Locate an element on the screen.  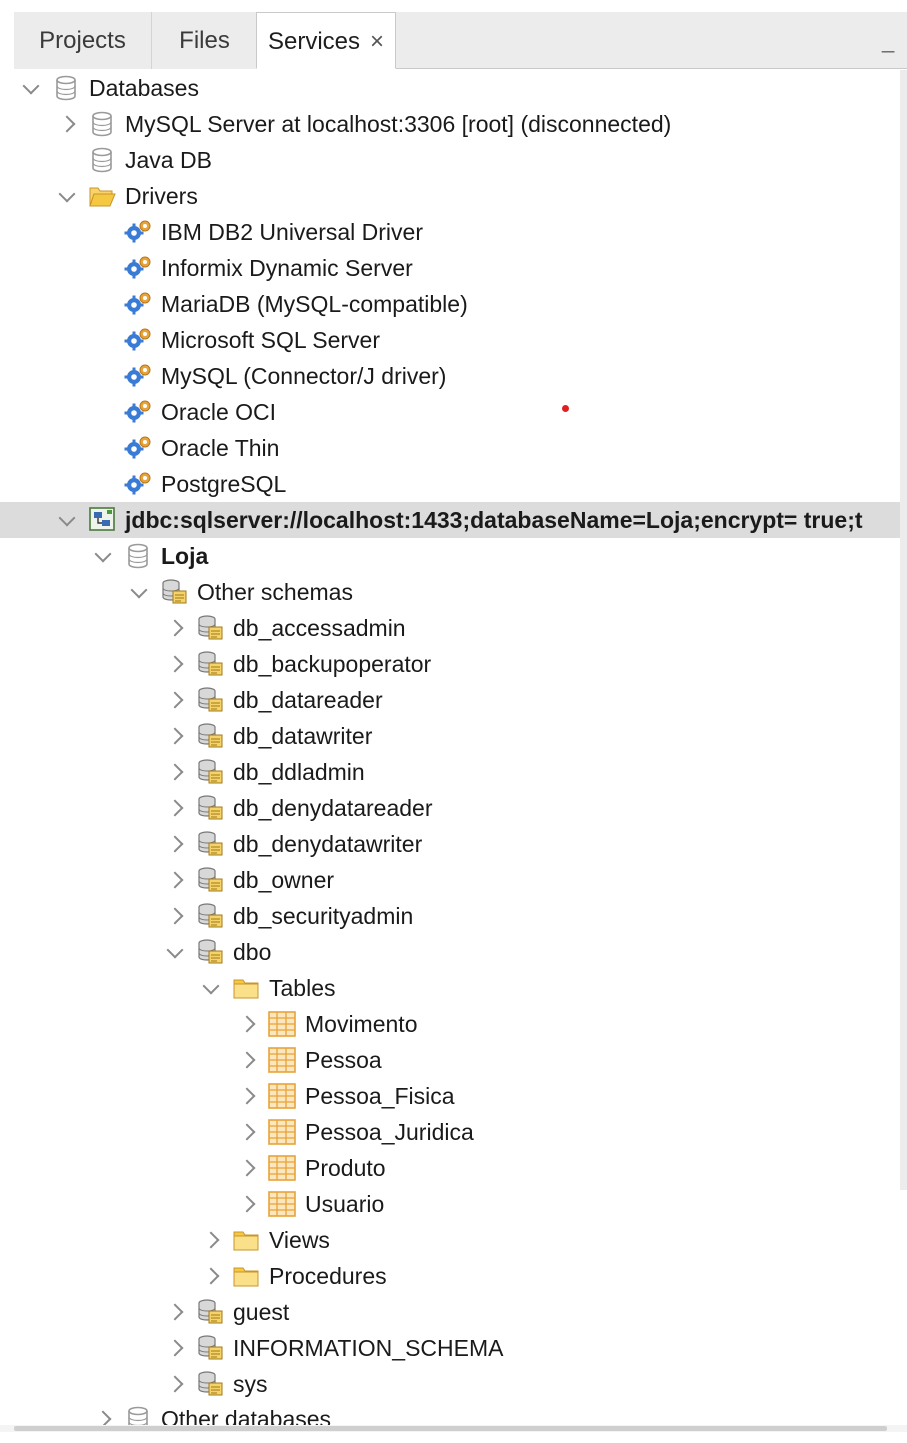
tree-node: db_securityadmin is located at coordinates (453, 916).